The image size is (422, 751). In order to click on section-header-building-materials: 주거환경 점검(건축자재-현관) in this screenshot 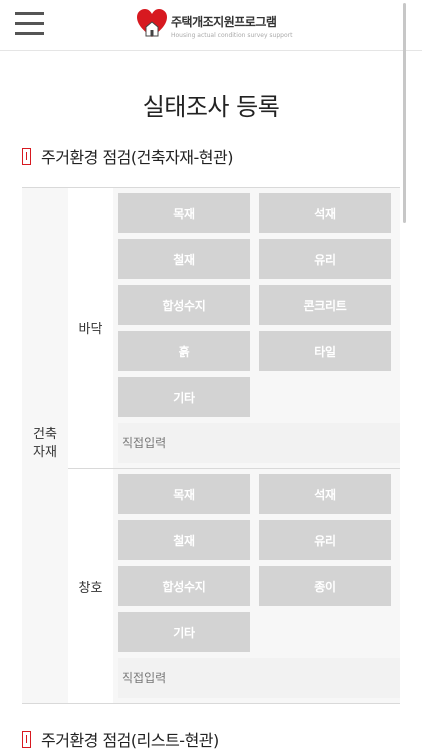, I will do `click(127, 156)`.